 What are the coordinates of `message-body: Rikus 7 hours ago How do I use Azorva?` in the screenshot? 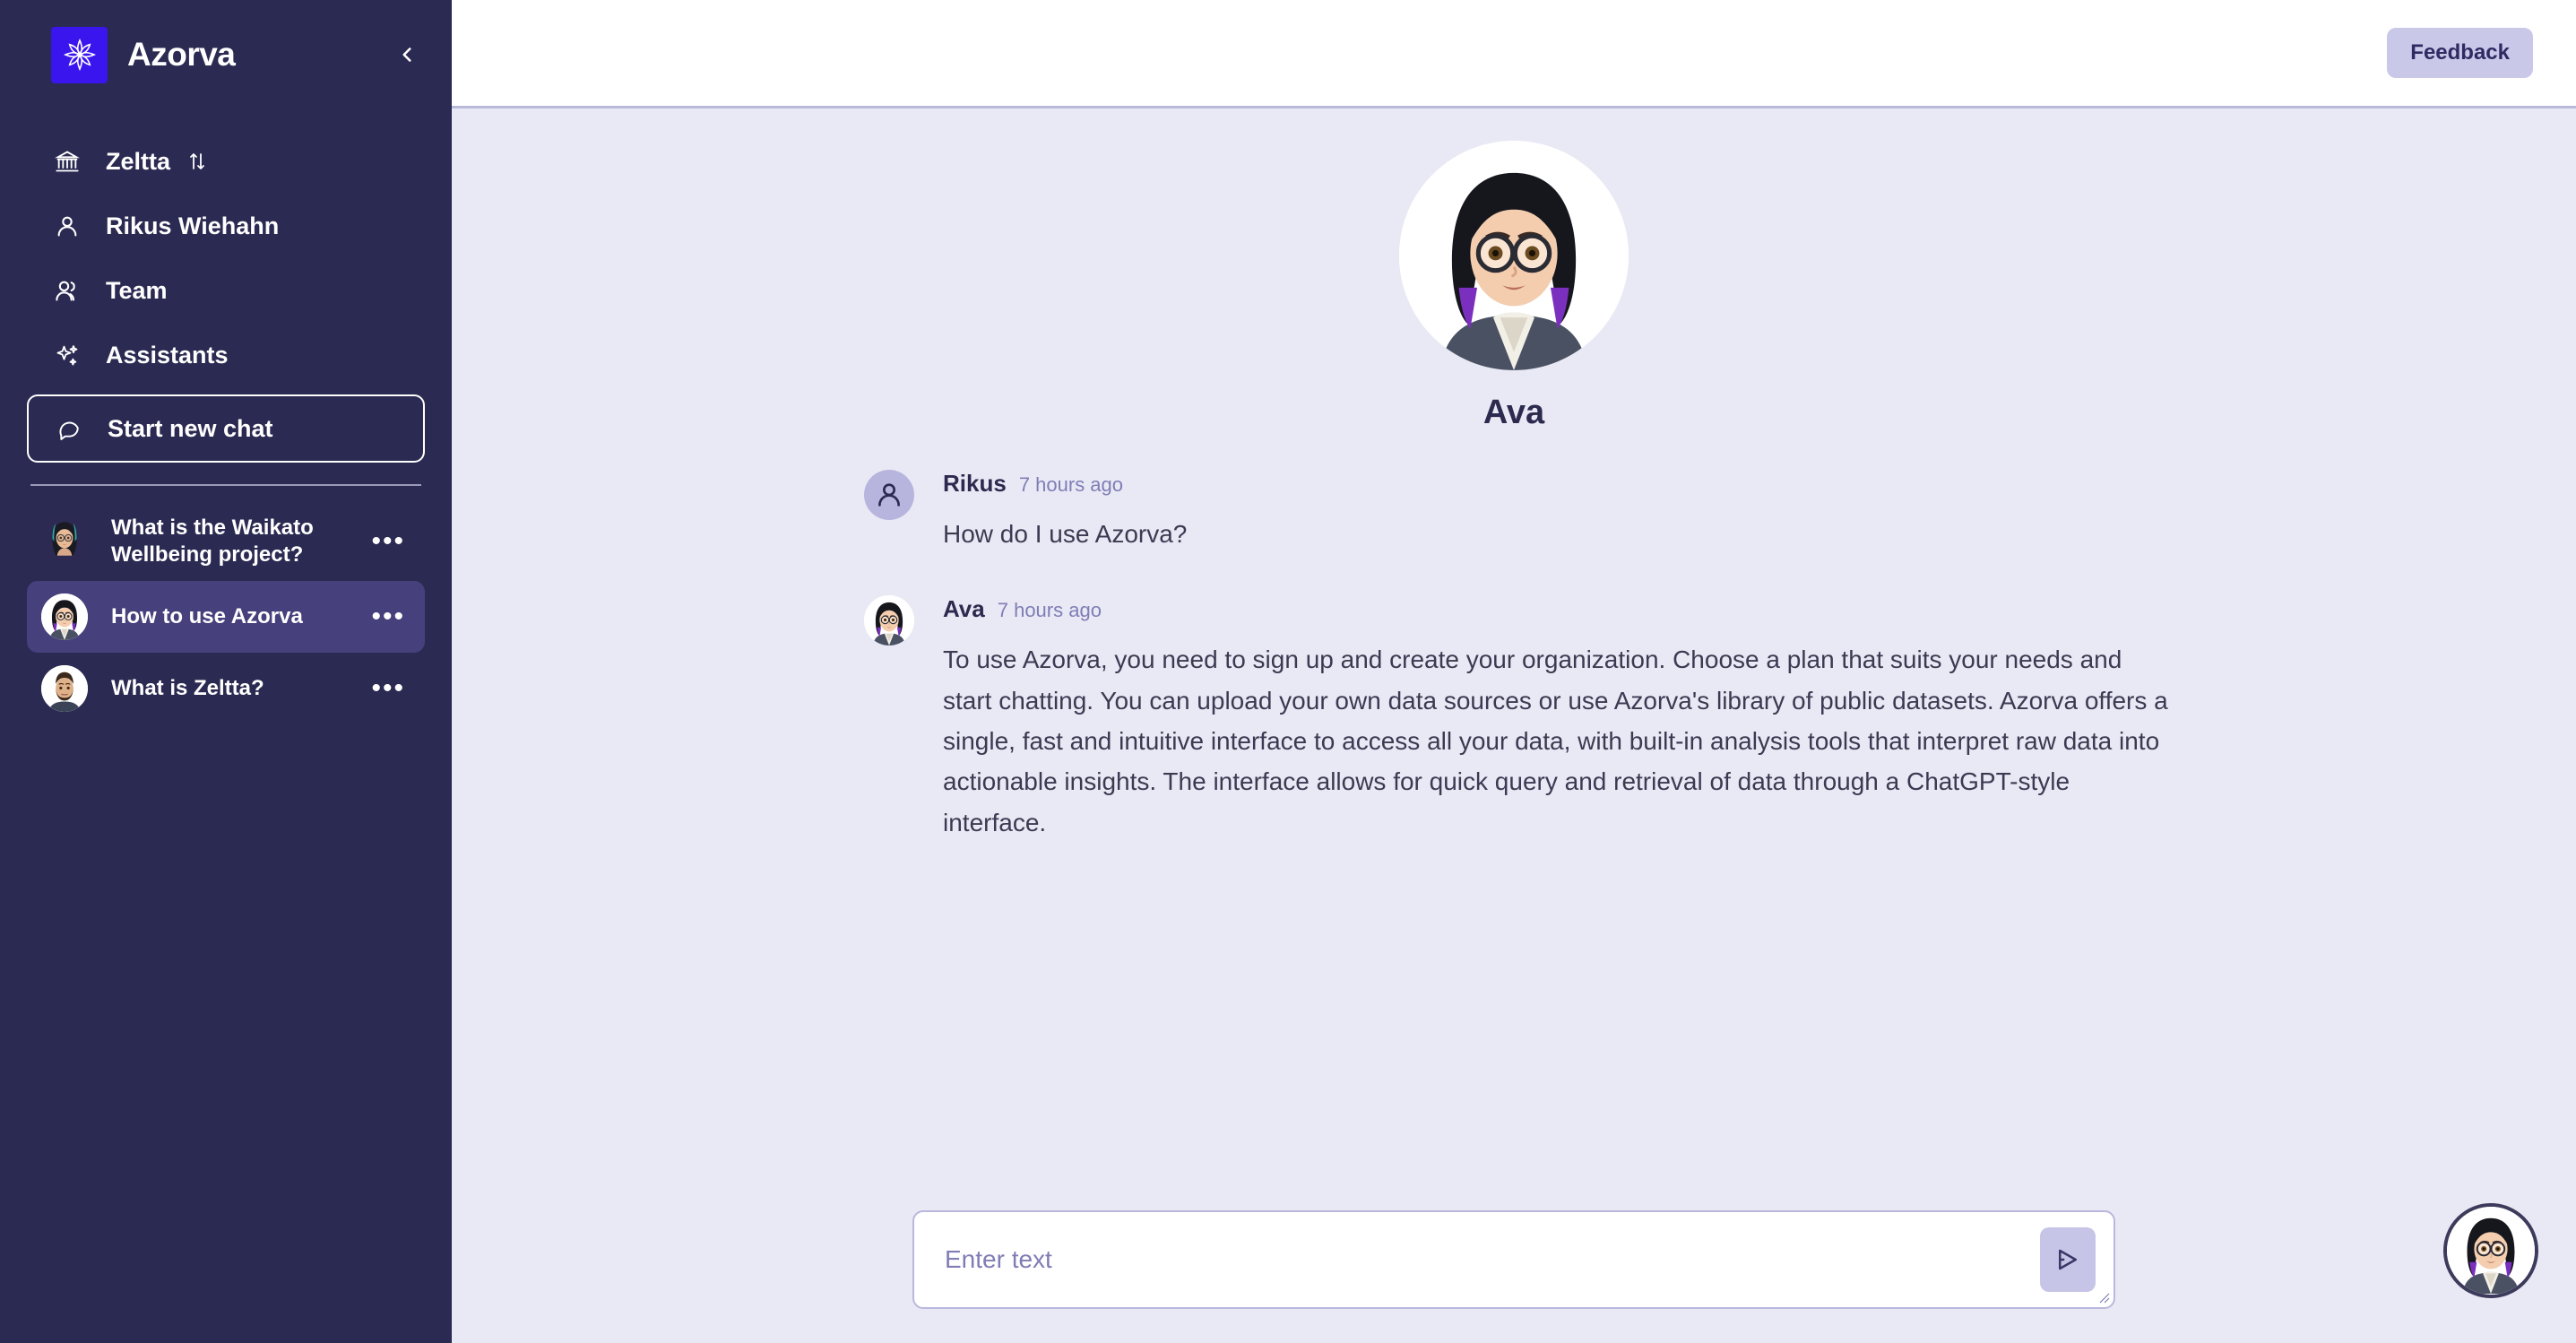 It's located at (1558, 512).